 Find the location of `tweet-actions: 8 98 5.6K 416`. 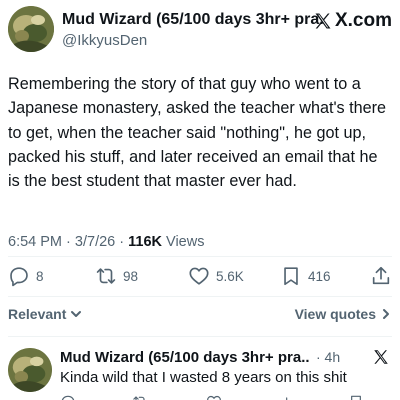

tweet-actions: 8 98 5.6K 416 is located at coordinates (200, 276).